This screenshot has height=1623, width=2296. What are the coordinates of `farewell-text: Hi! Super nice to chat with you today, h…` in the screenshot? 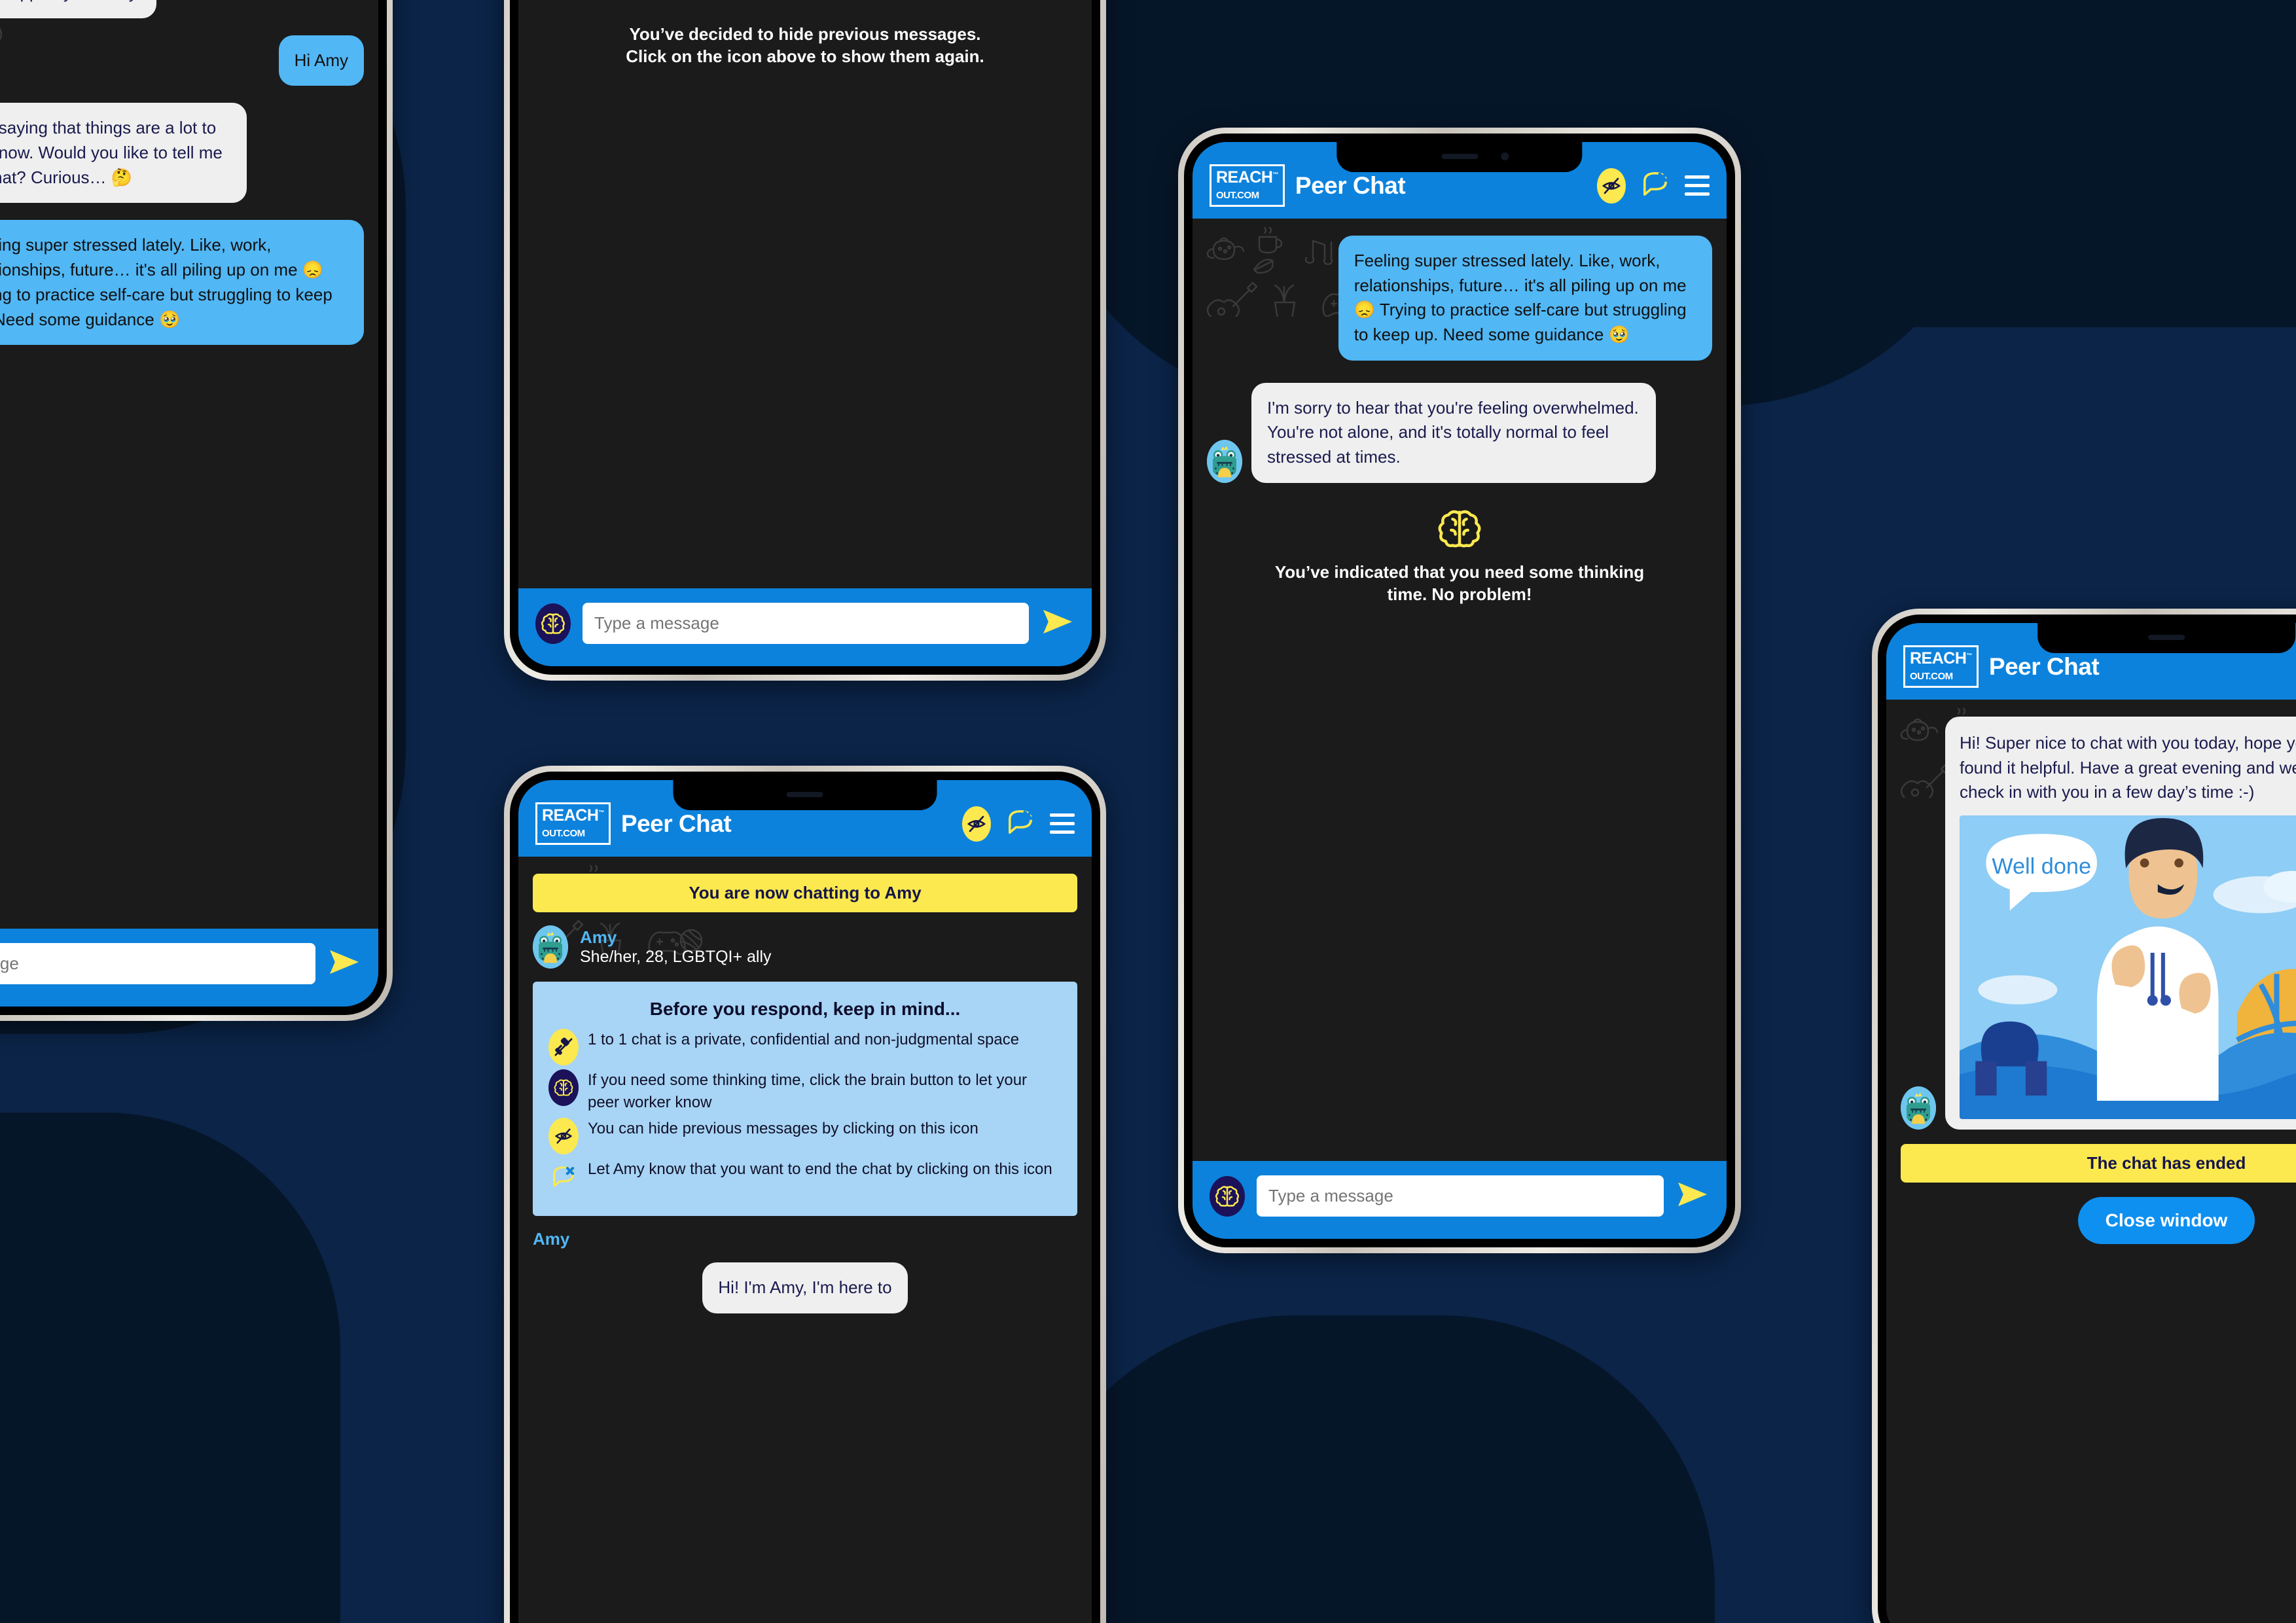 It's located at (2128, 767).